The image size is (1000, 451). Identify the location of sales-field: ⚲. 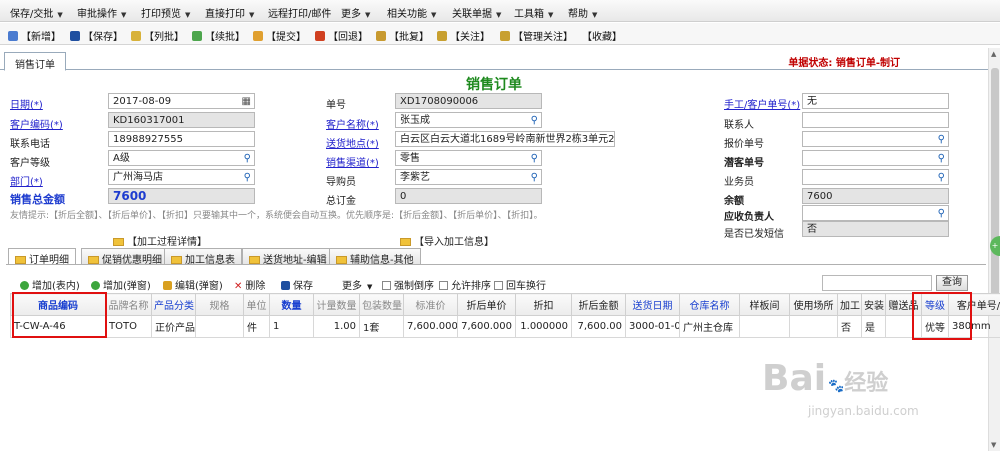
(875, 177).